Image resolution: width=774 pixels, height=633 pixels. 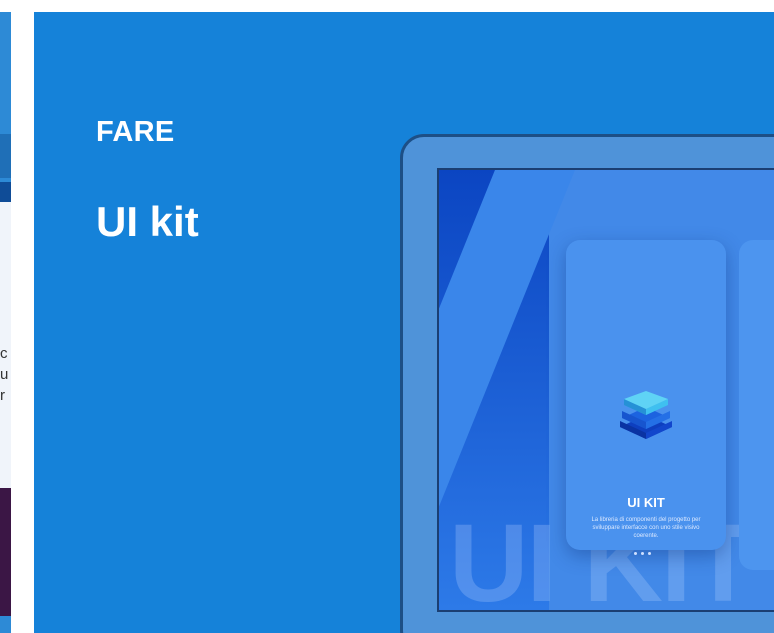 I want to click on previous-card-footer, so click(x=5, y=552).